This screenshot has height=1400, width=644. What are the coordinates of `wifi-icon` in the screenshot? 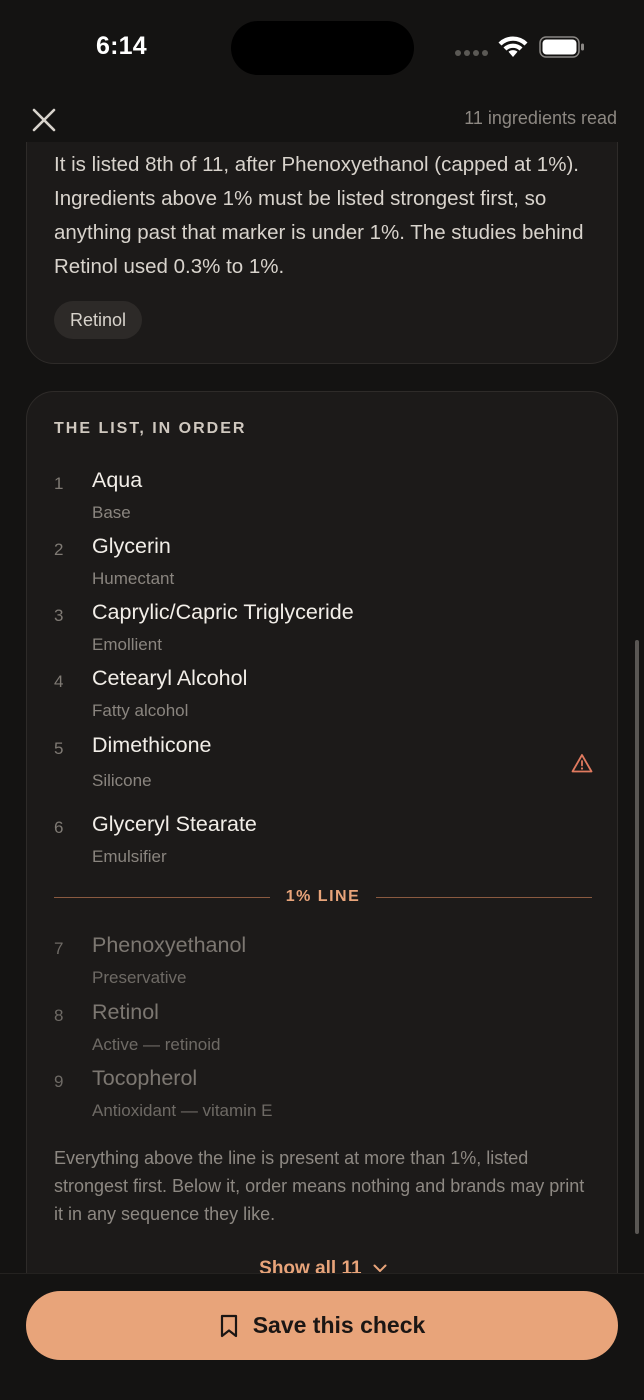 It's located at (513, 46).